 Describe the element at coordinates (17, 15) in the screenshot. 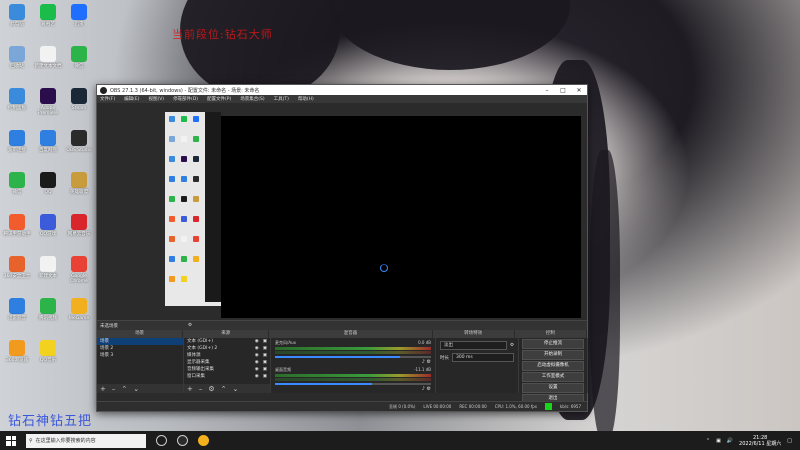

I see `desktop-icon: 此电脑` at that location.